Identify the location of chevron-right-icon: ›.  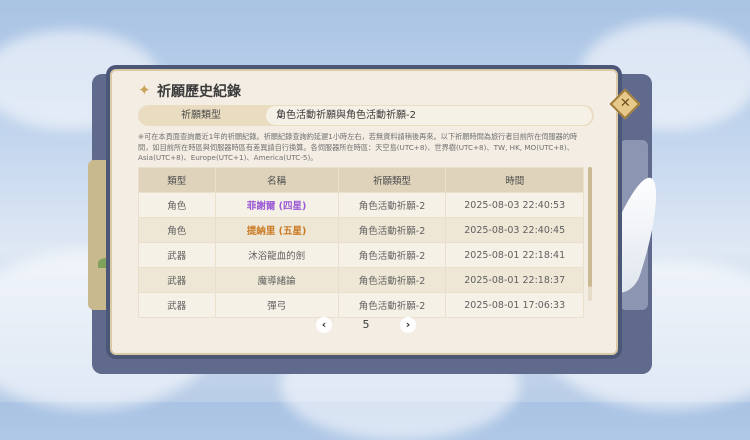
(408, 324).